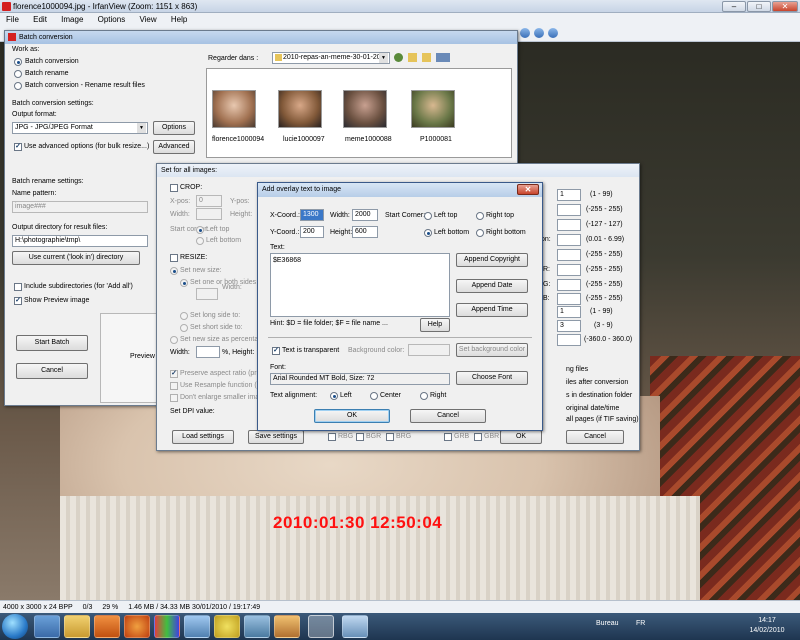 The height and width of the screenshot is (640, 800). What do you see at coordinates (52, 371) in the screenshot?
I see `batch-cancel-button: Cancel` at bounding box center [52, 371].